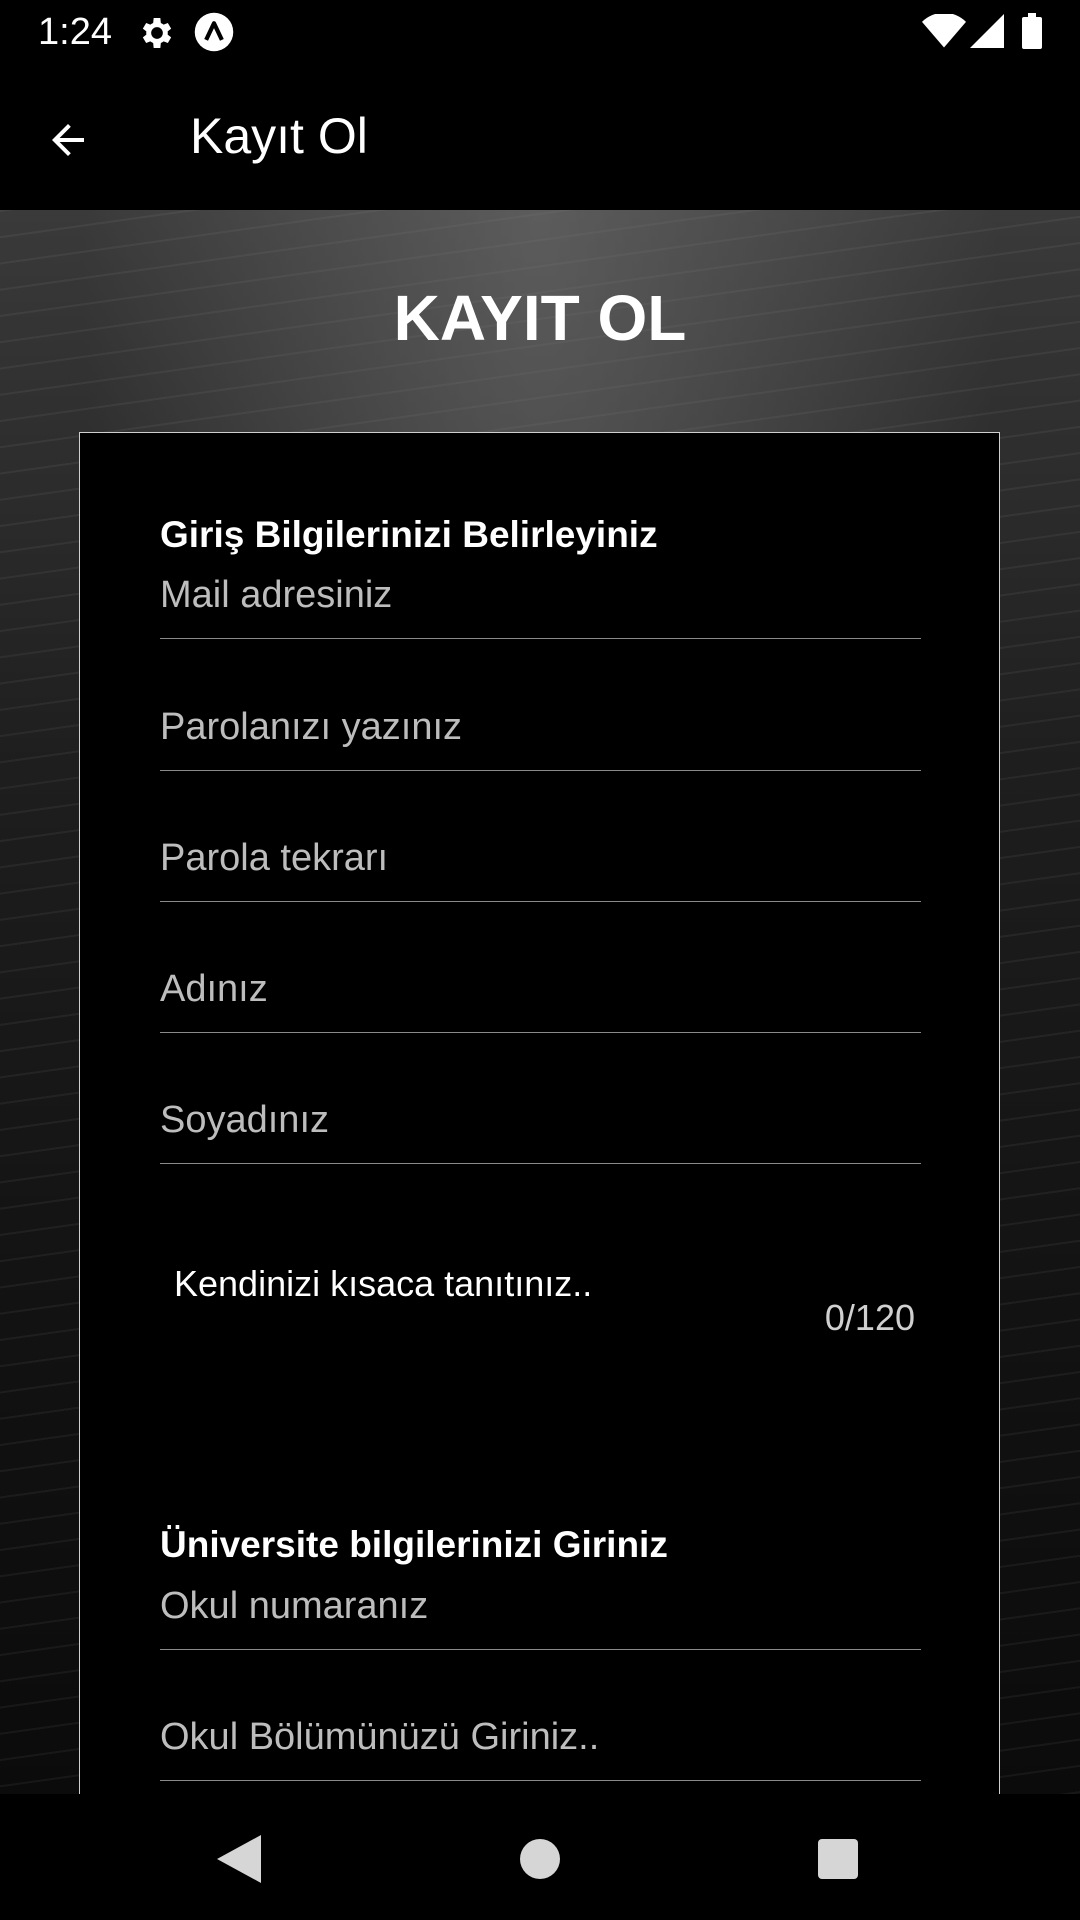 The height and width of the screenshot is (1920, 1080). What do you see at coordinates (414, 1544) in the screenshot?
I see `university-section-title: Üniversite bilgilerinizi Giriniz` at bounding box center [414, 1544].